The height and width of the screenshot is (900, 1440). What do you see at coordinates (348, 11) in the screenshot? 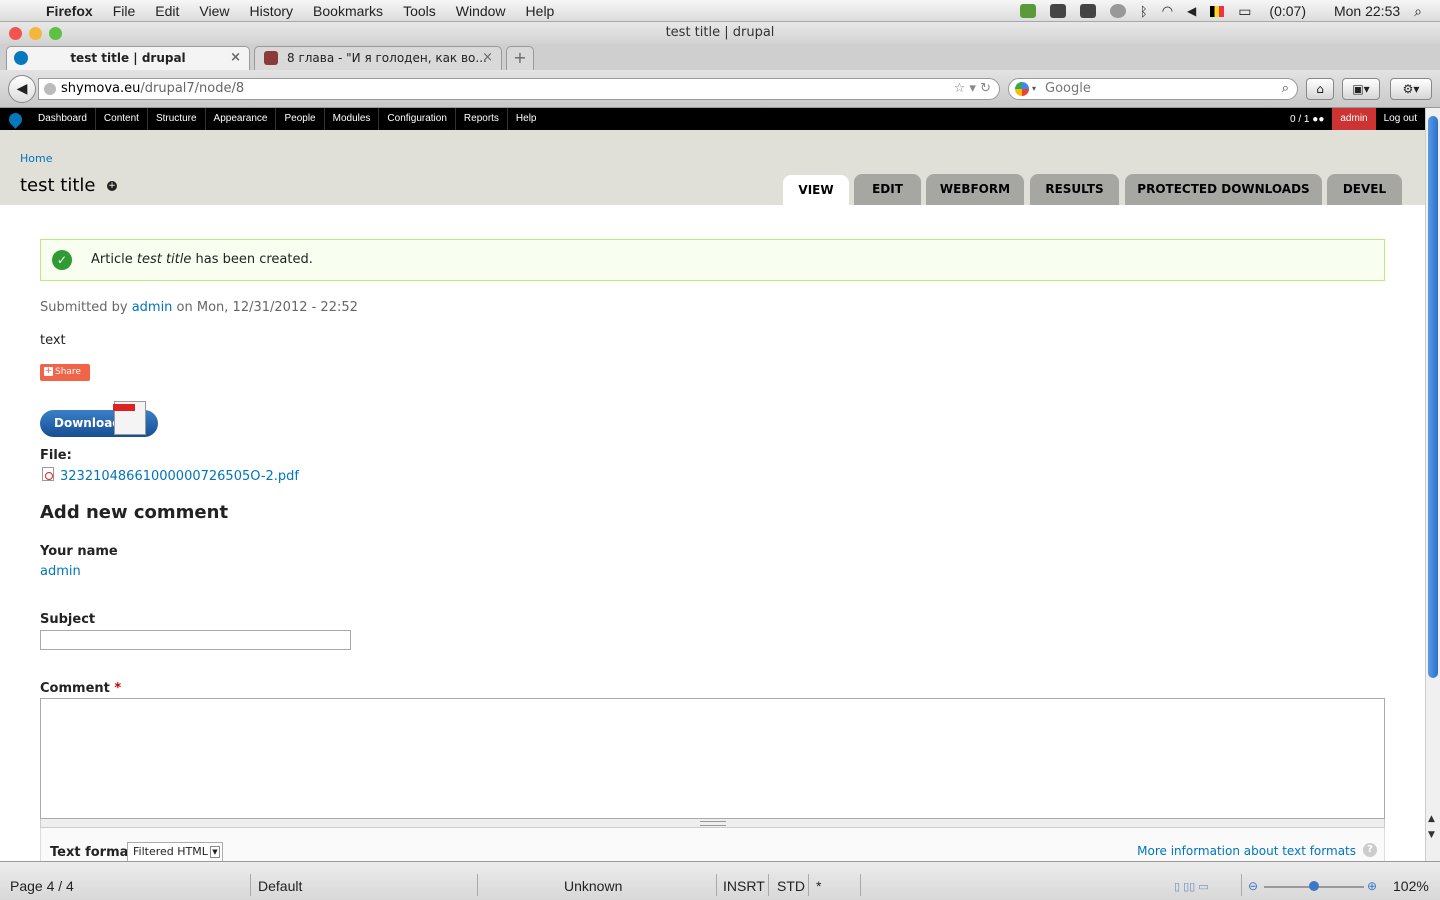
I see `menu-bookmarks: Bookmarks` at bounding box center [348, 11].